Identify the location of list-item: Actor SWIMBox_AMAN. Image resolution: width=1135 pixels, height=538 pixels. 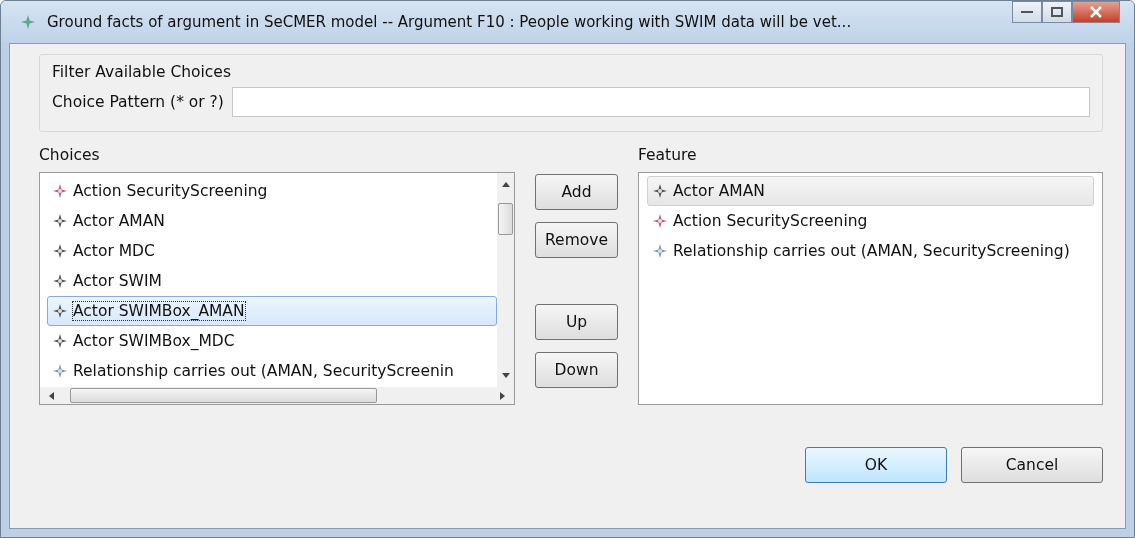
(272, 311).